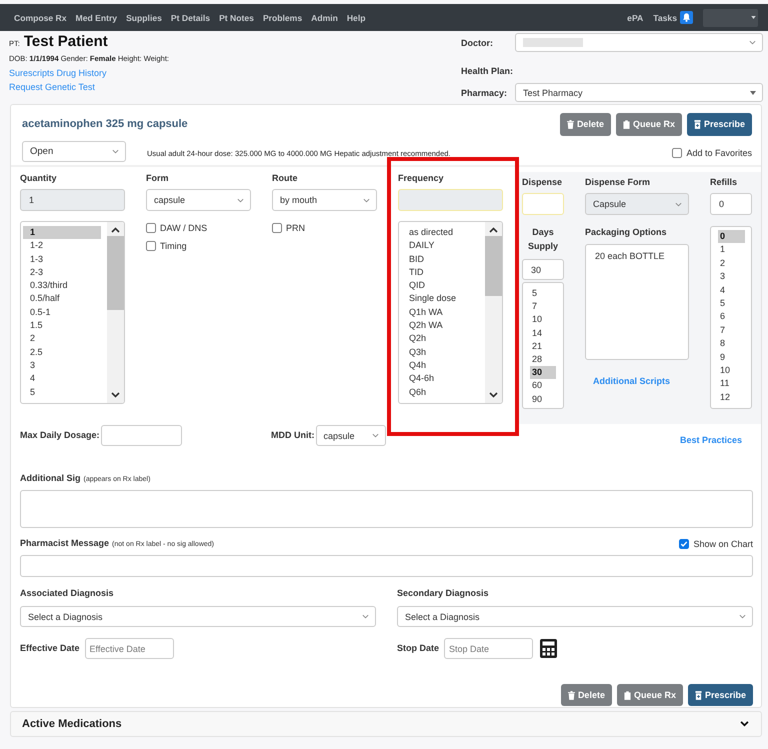 This screenshot has width=768, height=749. I want to click on days-supply-listbox: 5 7 10 14 21 28 30 60 90, so click(543, 345).